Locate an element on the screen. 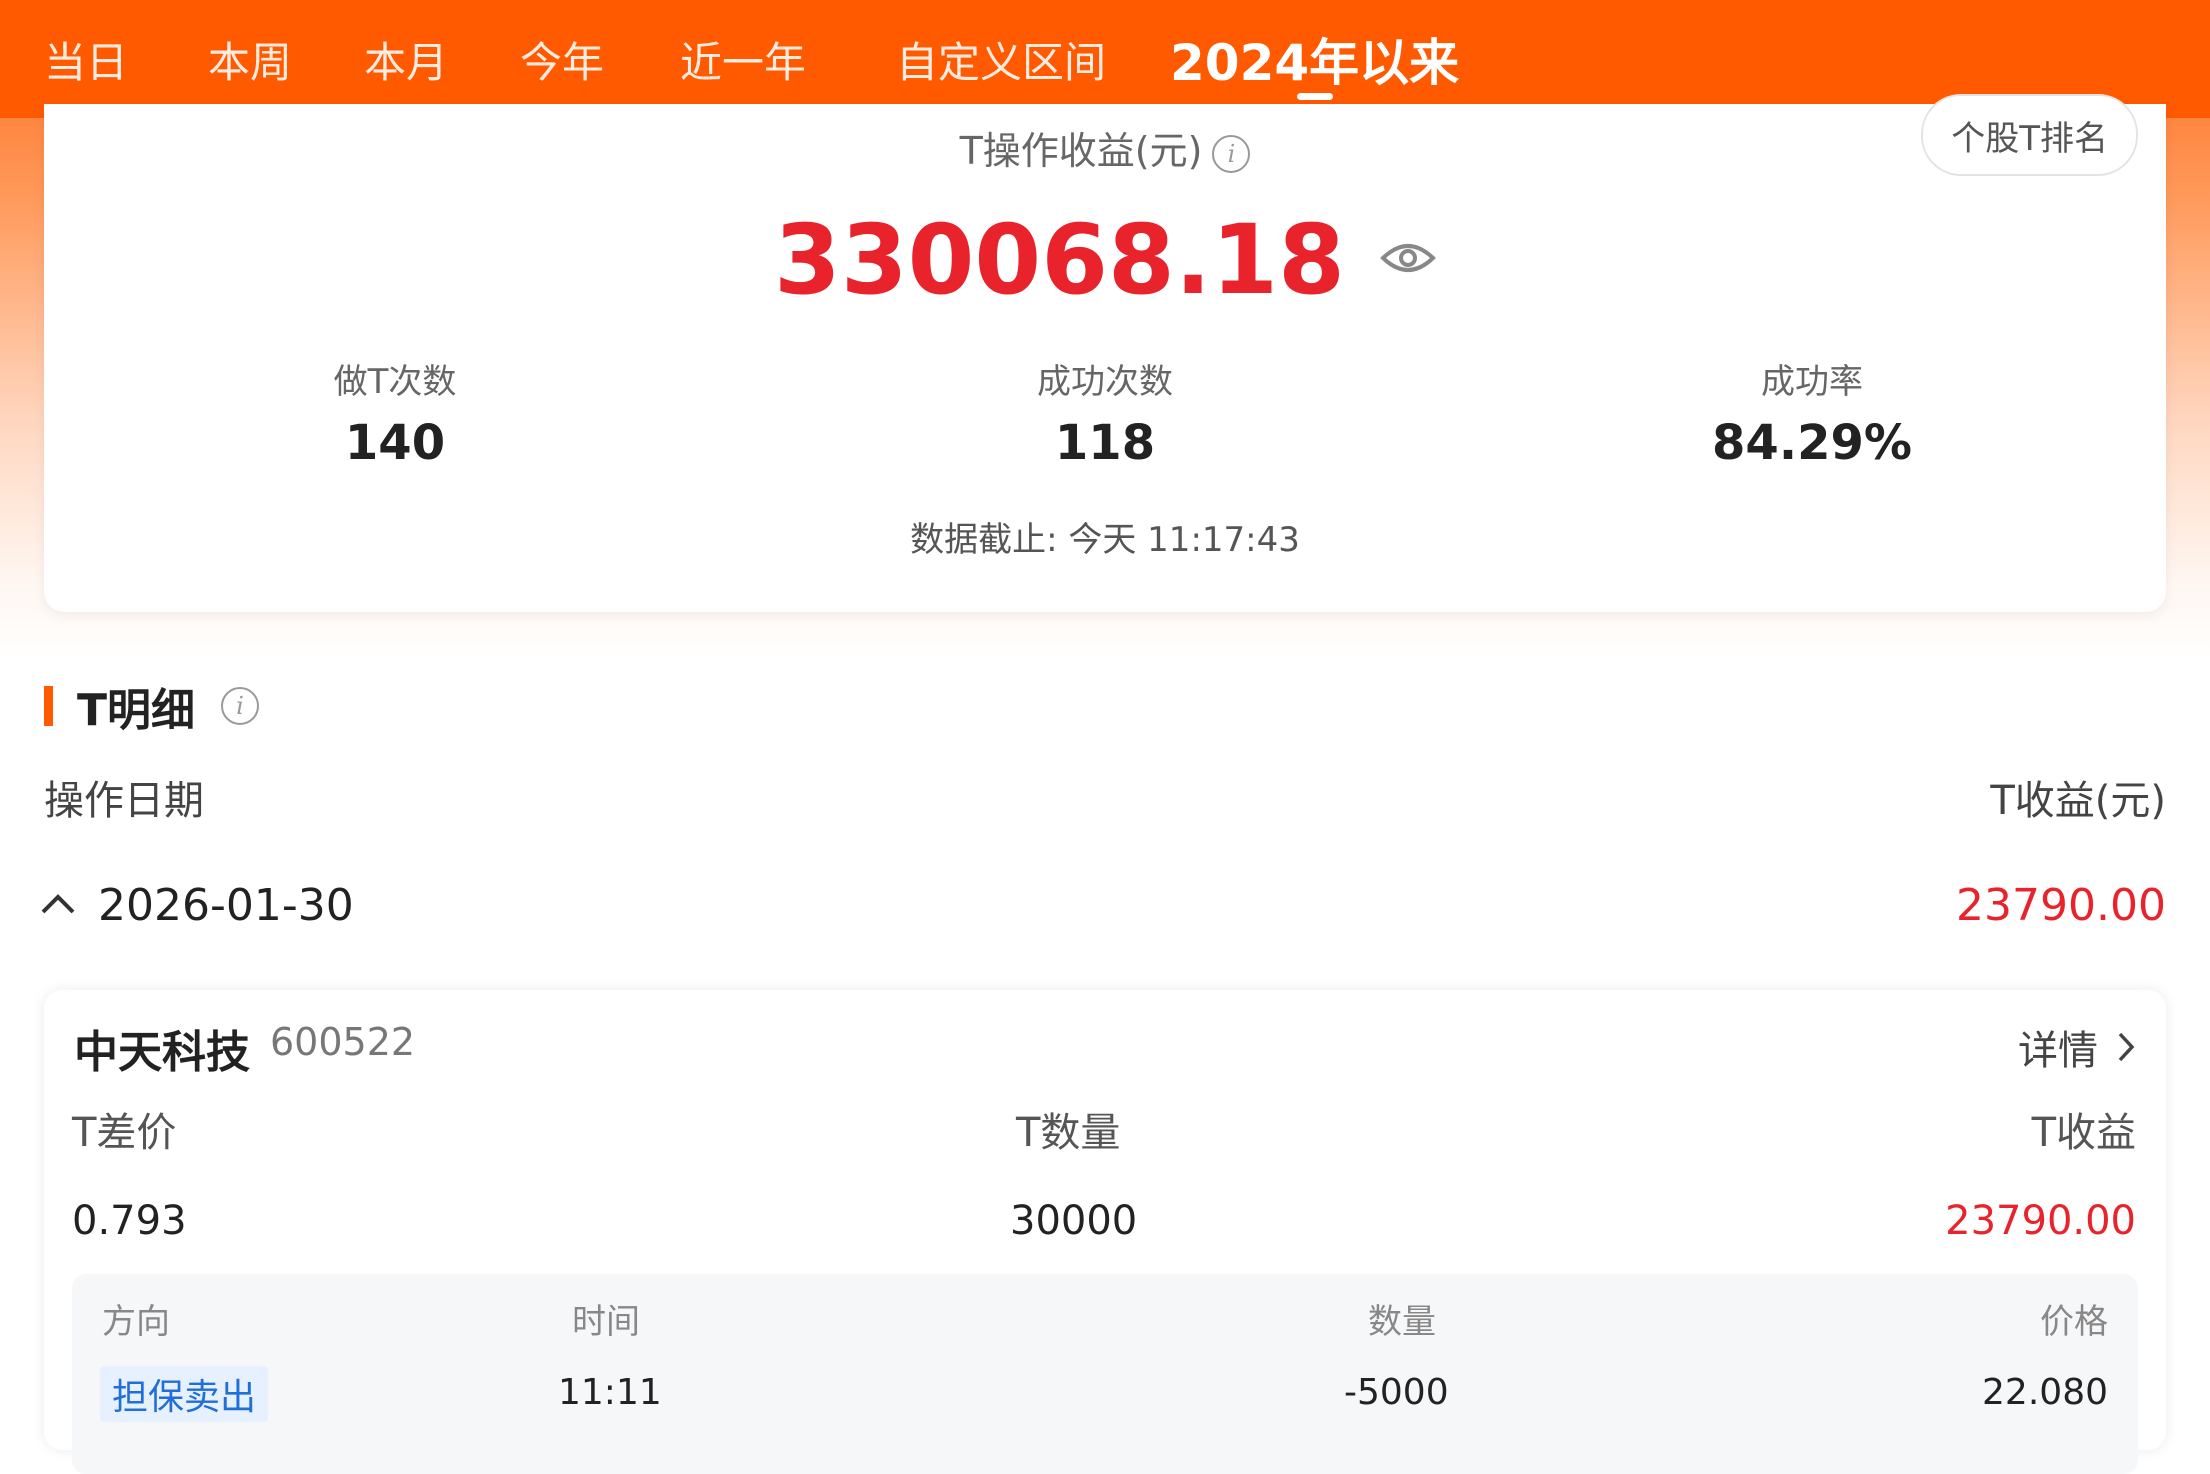  trade-header-direction: 方向 is located at coordinates (136, 1322).